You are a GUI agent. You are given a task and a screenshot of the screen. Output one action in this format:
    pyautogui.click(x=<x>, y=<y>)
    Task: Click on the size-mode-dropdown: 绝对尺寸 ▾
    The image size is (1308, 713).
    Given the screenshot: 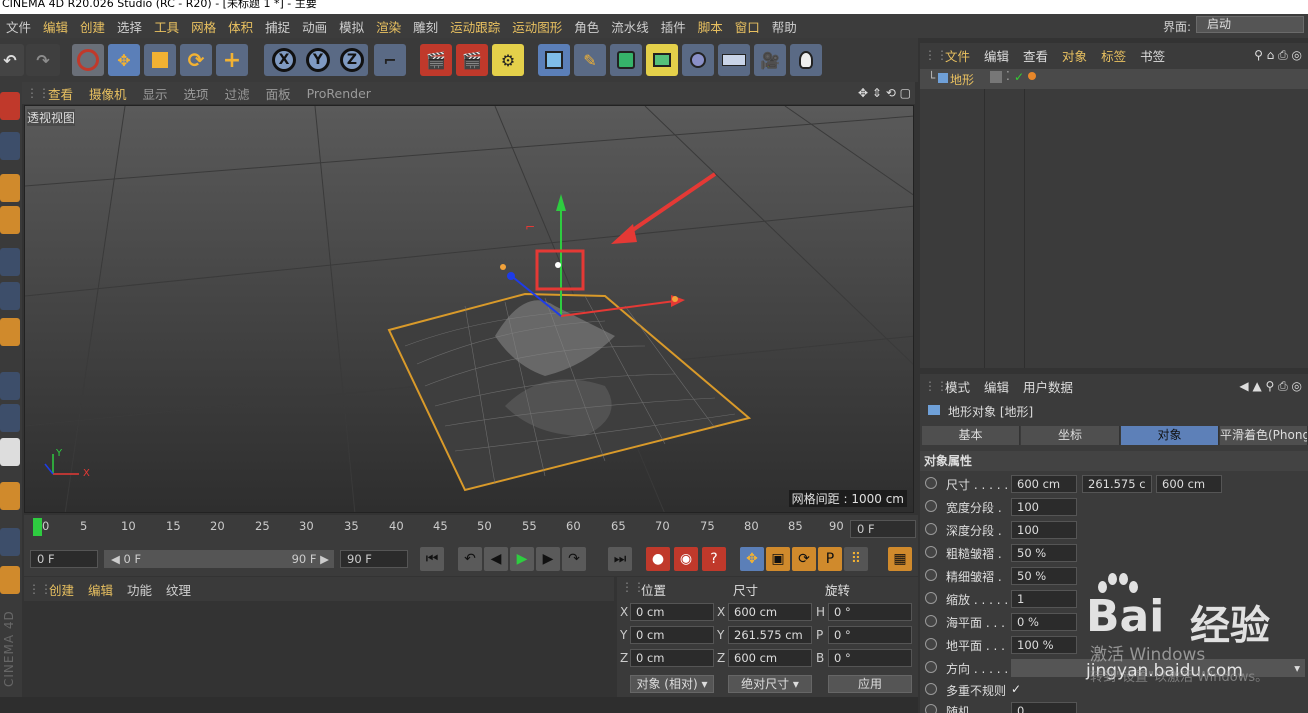 What is the action you would take?
    pyautogui.click(x=770, y=684)
    